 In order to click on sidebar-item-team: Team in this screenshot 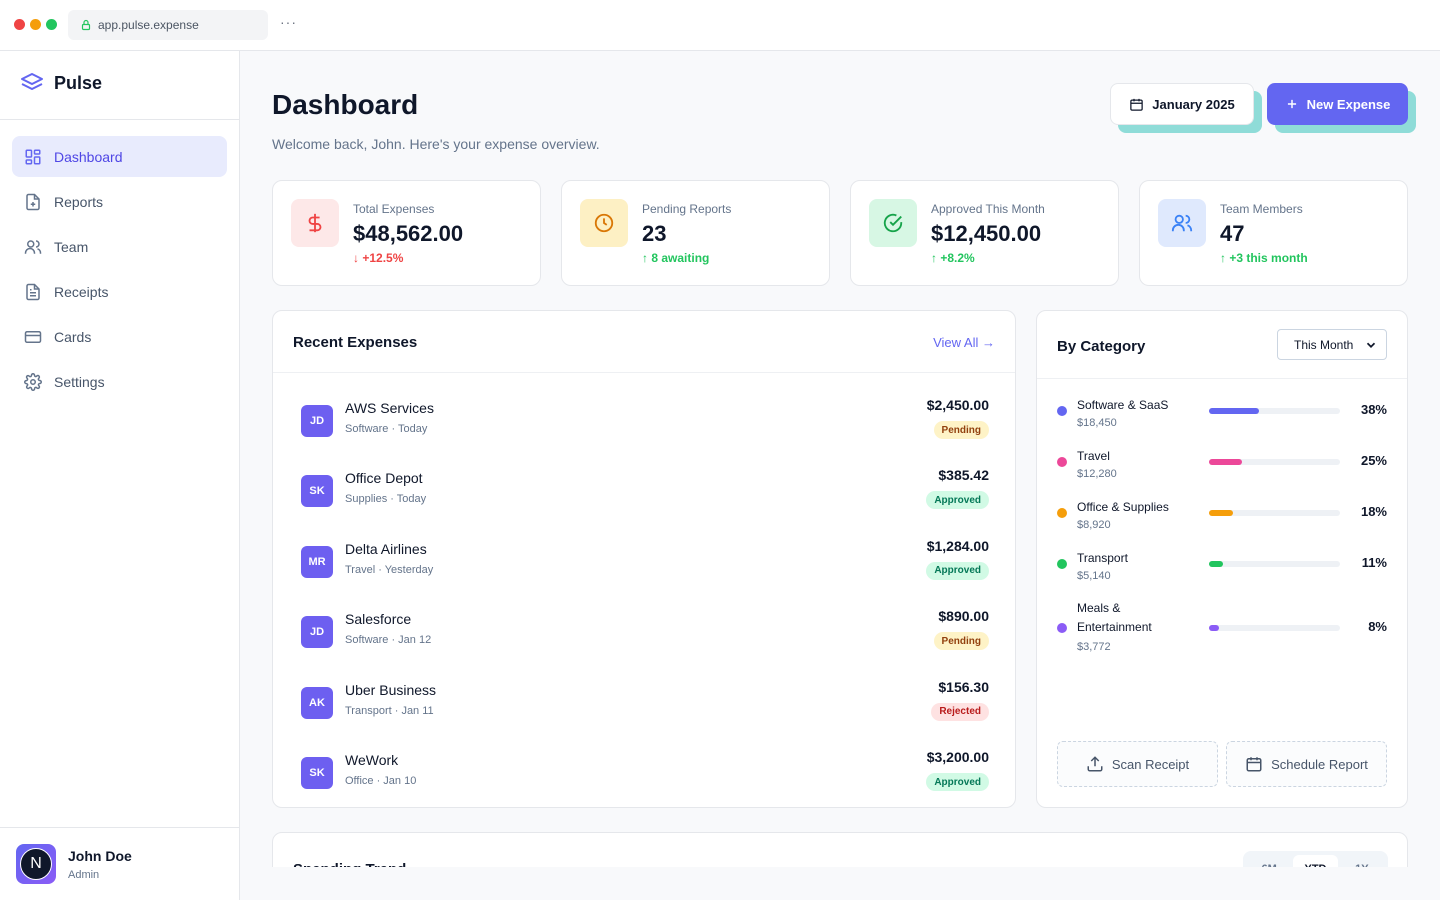, I will do `click(119, 246)`.